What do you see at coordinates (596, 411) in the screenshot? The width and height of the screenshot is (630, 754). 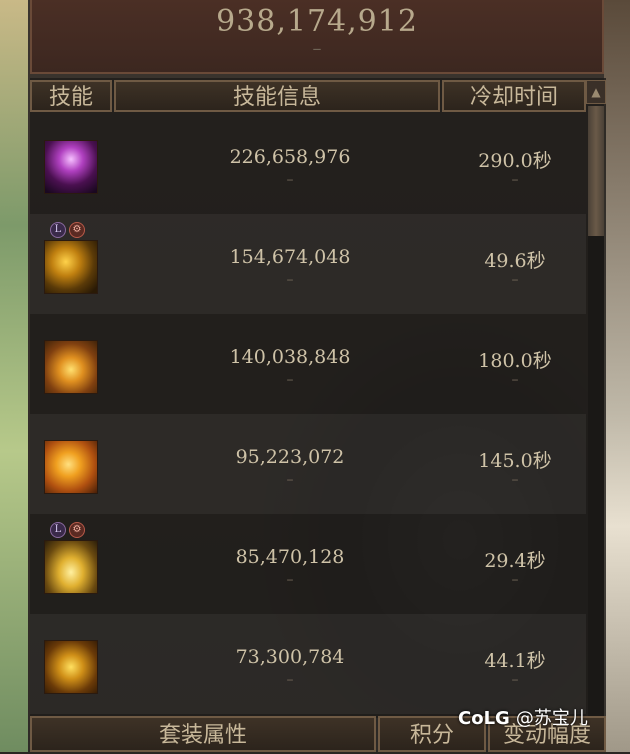 I see `scrollbar` at bounding box center [596, 411].